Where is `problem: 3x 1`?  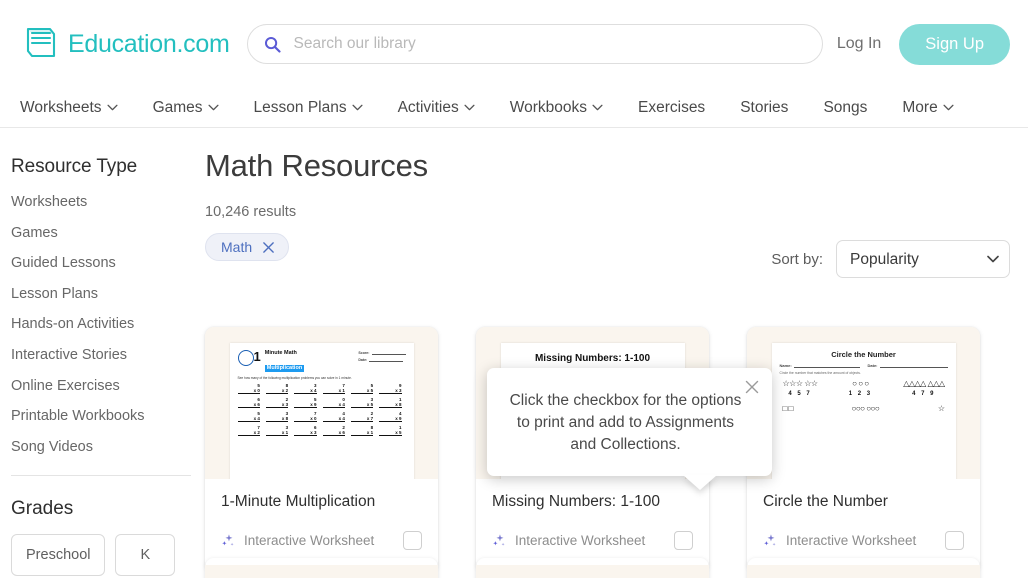 problem: 3x 1 is located at coordinates (278, 430).